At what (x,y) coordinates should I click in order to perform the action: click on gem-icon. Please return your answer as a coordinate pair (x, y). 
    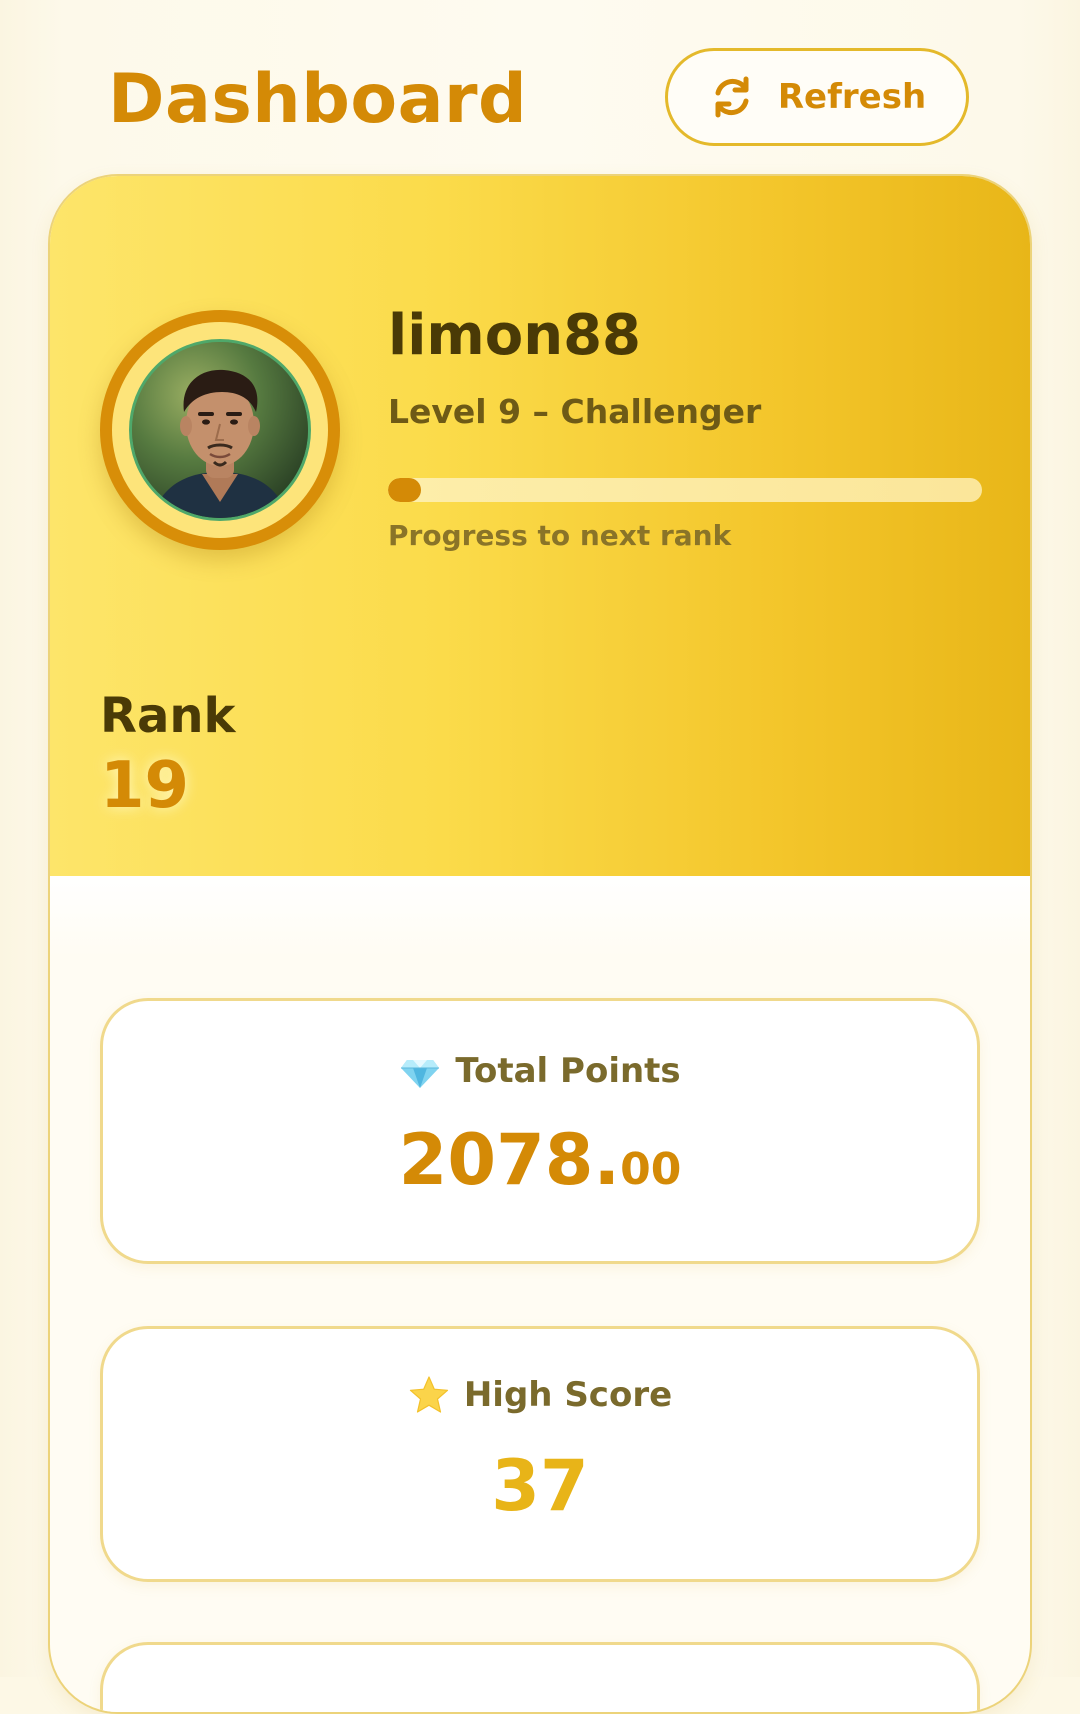
    Looking at the image, I should click on (420, 1074).